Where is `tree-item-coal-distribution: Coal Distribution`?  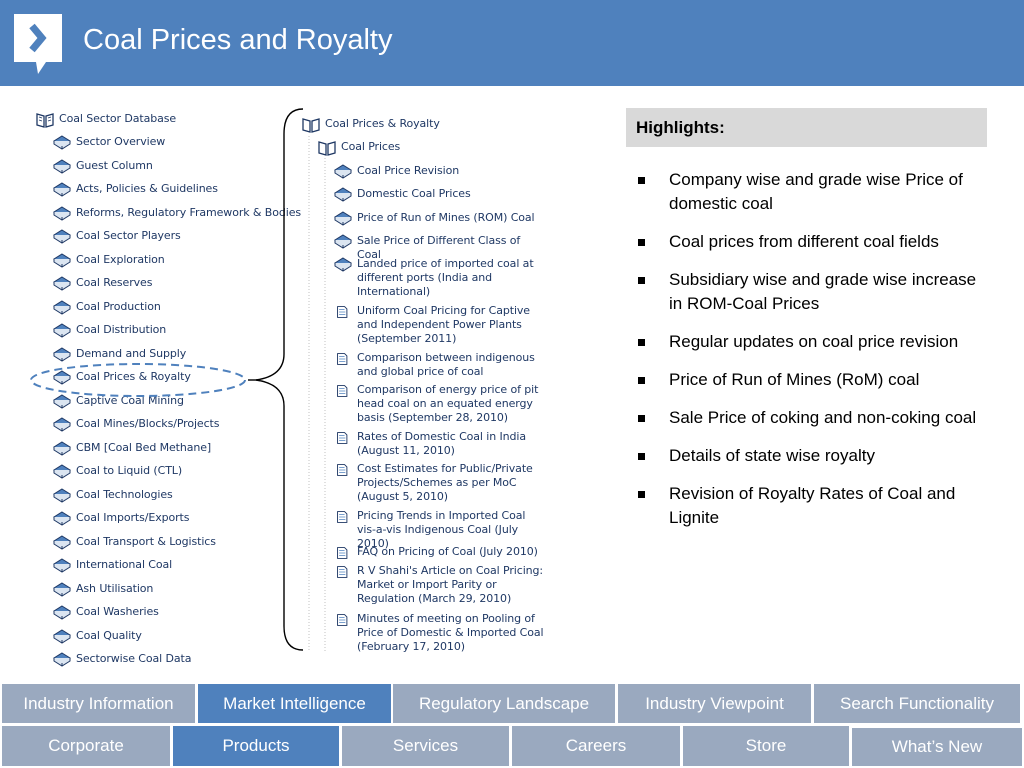 tree-item-coal-distribution: Coal Distribution is located at coordinates (109, 333).